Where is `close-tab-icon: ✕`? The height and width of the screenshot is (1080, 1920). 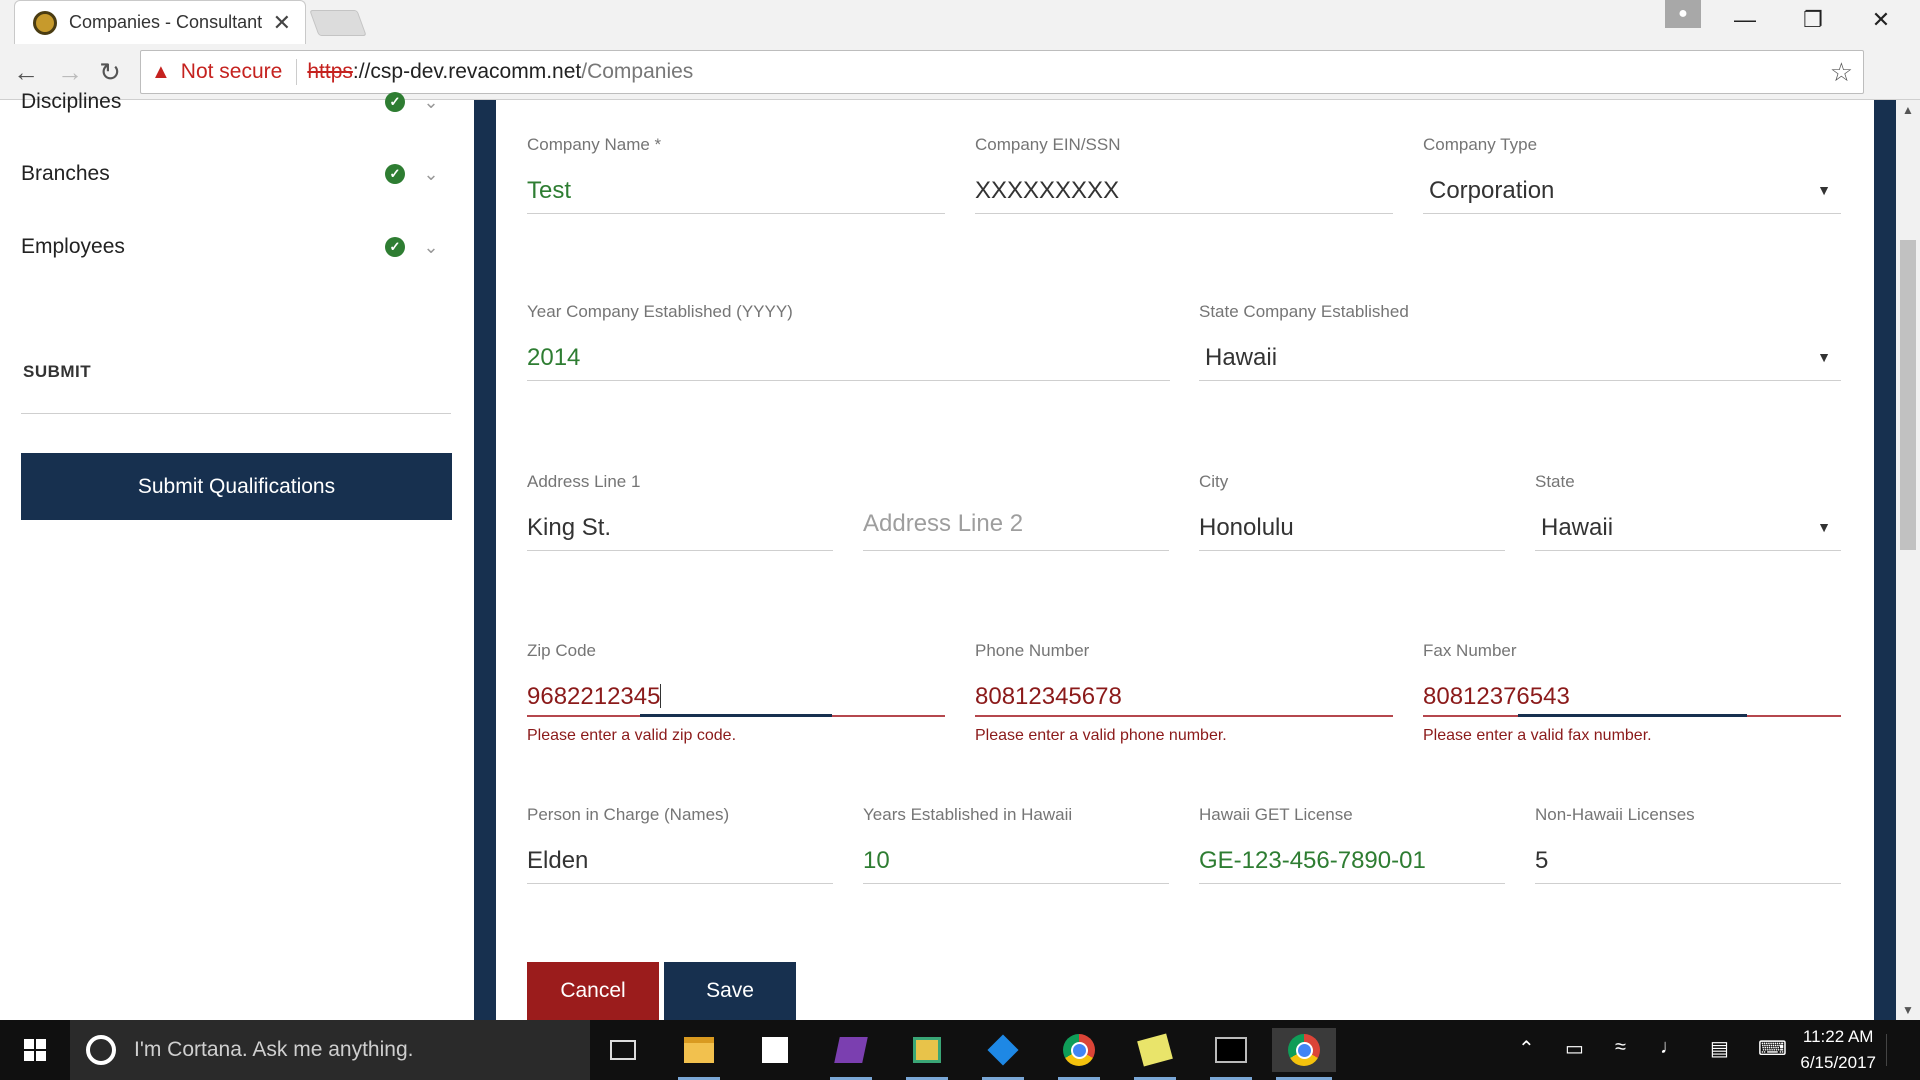 close-tab-icon: ✕ is located at coordinates (282, 23).